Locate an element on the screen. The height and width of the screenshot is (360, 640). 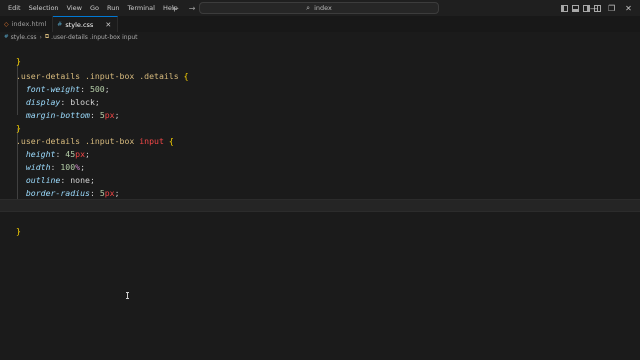
navigation-arrows: ← → is located at coordinates (183, 8).